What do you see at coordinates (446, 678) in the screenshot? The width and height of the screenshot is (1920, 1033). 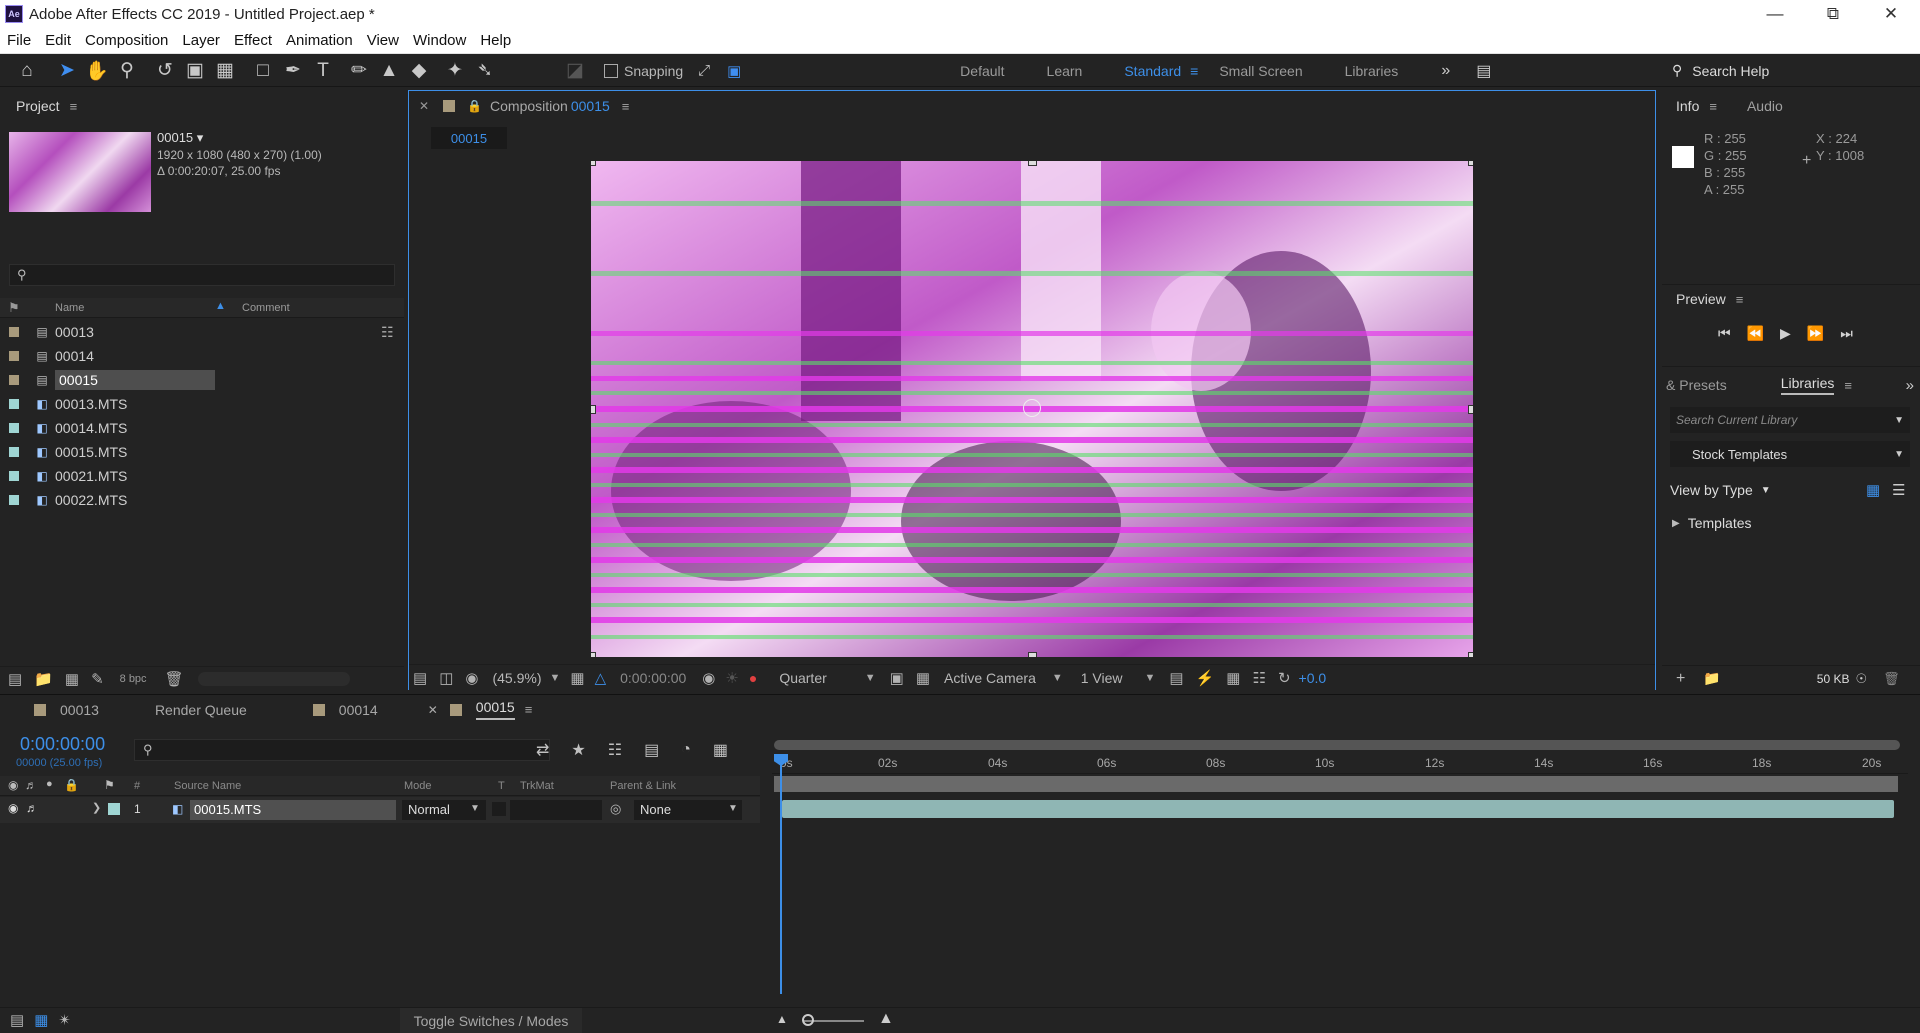 I see `monitor-icon: ◫` at bounding box center [446, 678].